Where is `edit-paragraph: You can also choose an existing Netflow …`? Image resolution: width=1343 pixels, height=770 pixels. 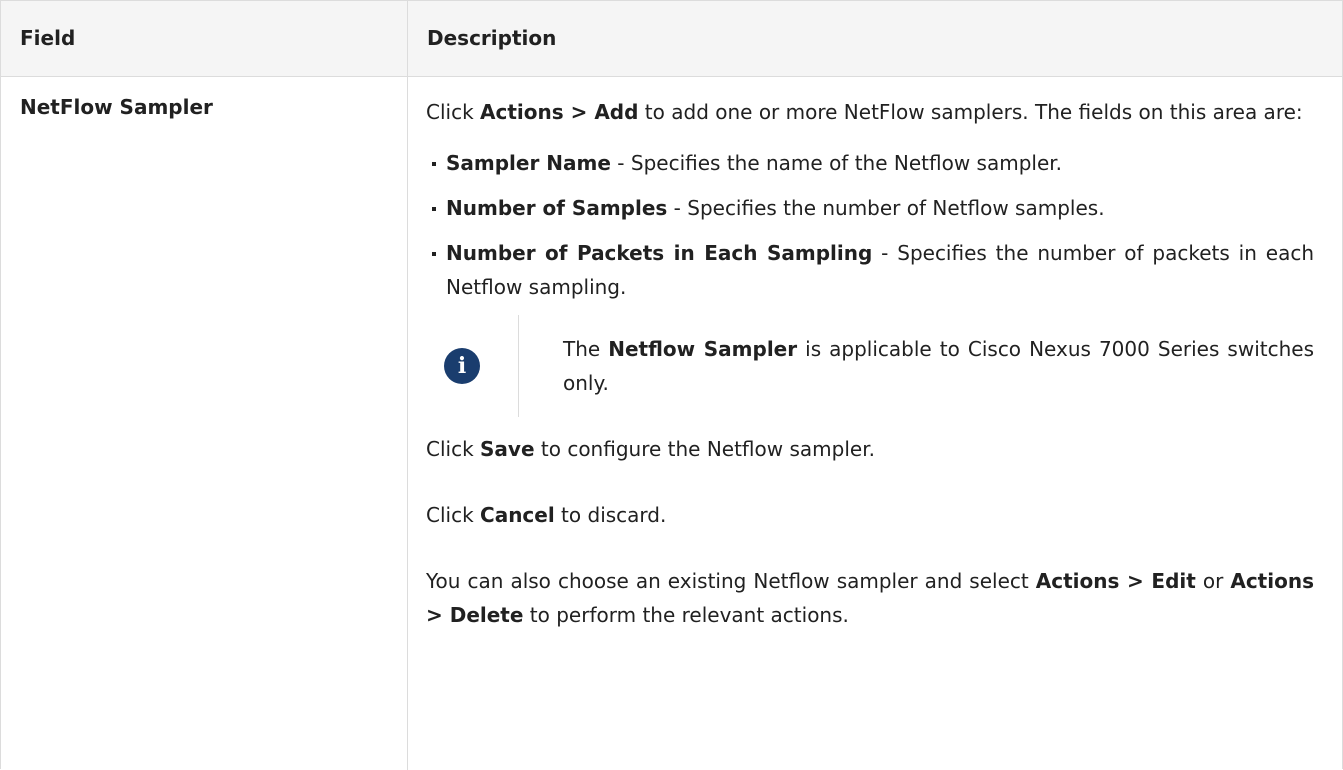
edit-paragraph: You can also choose an existing Netflow … is located at coordinates (870, 598).